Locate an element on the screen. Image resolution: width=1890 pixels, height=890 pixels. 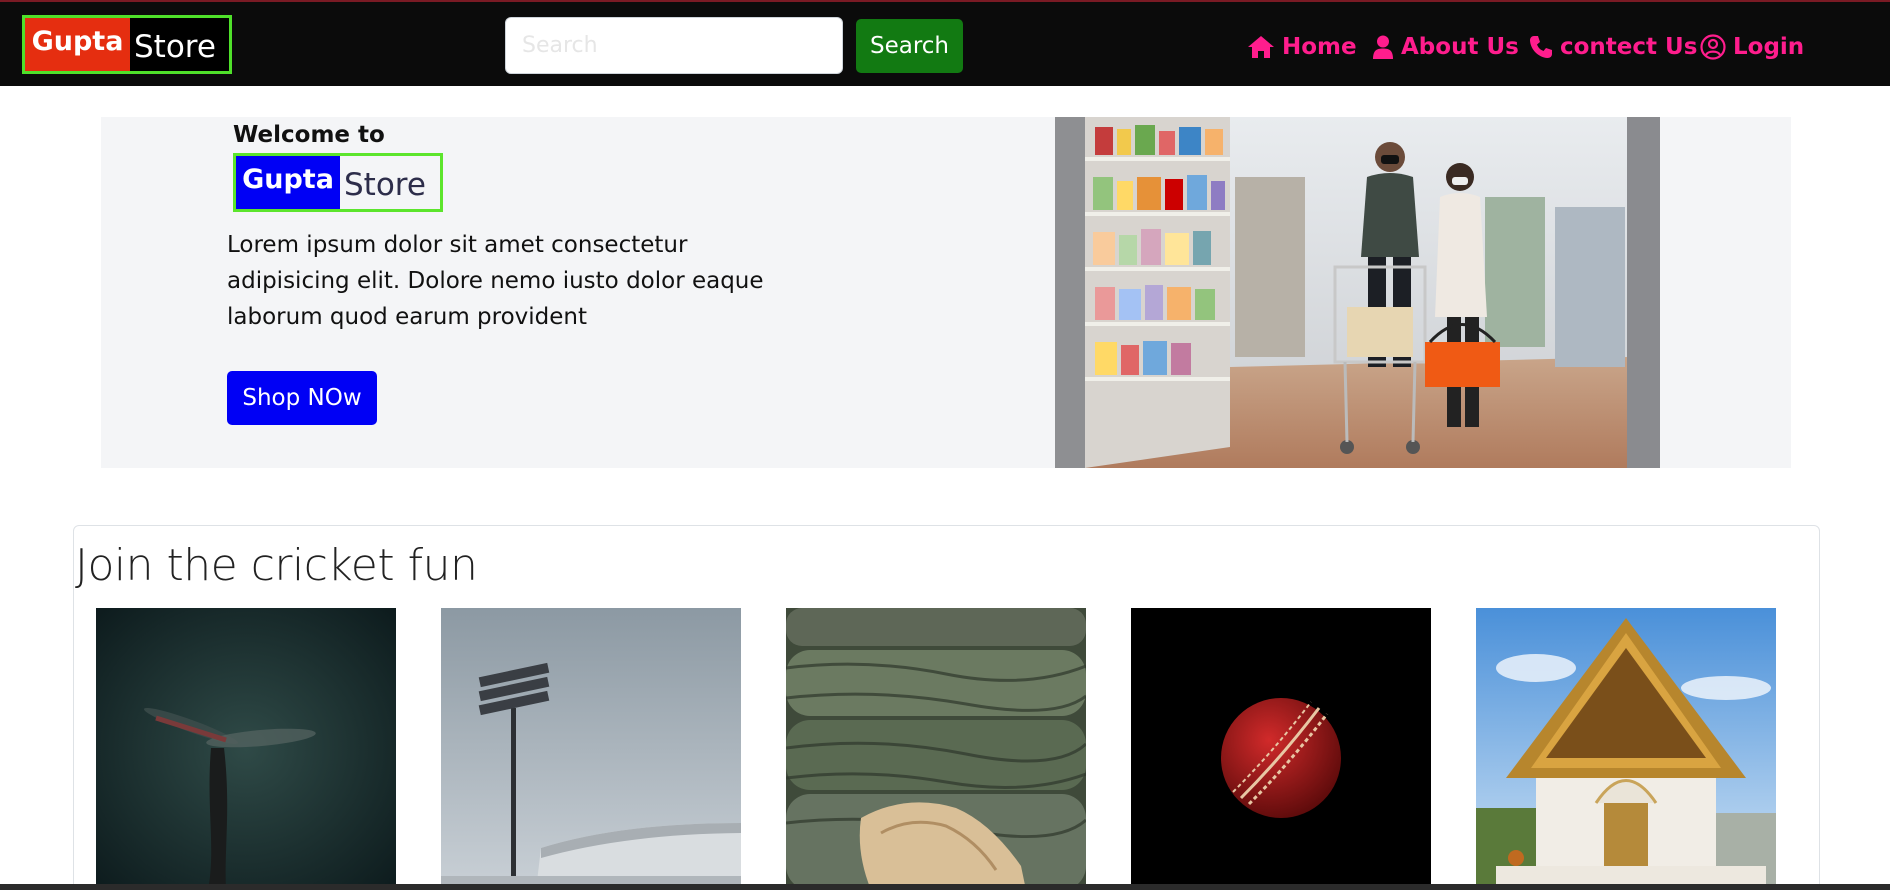
user-circle-icon is located at coordinates (1713, 47).